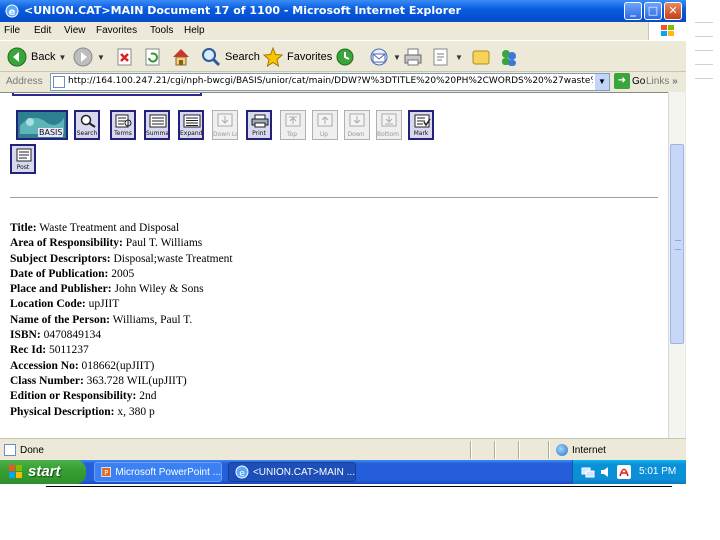  I want to click on favorites-icon, so click(273, 57).